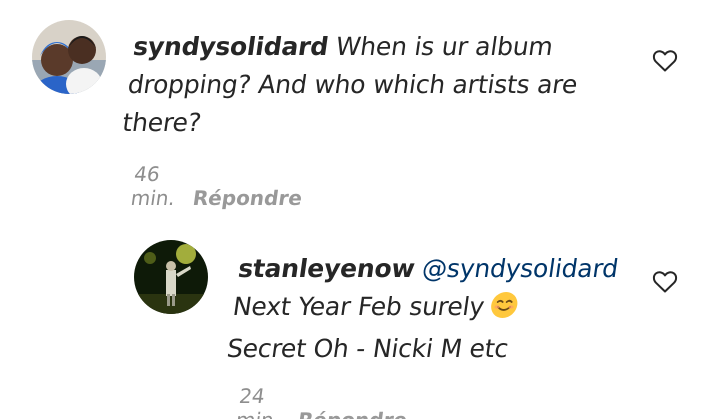 Image resolution: width=720 pixels, height=419 pixels. What do you see at coordinates (161, 122) in the screenshot?
I see `comment-text-line3: there?` at bounding box center [161, 122].